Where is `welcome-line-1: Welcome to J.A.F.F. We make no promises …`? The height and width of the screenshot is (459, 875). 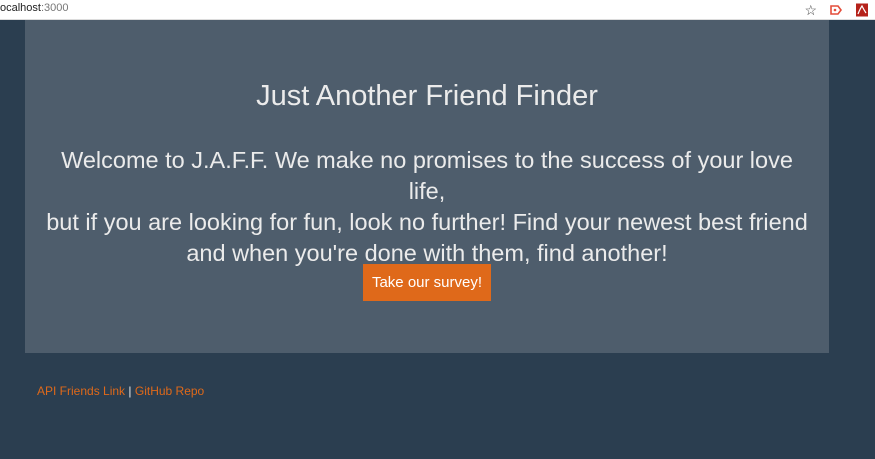 welcome-line-1: Welcome to J.A.F.F. We make no promises … is located at coordinates (427, 175).